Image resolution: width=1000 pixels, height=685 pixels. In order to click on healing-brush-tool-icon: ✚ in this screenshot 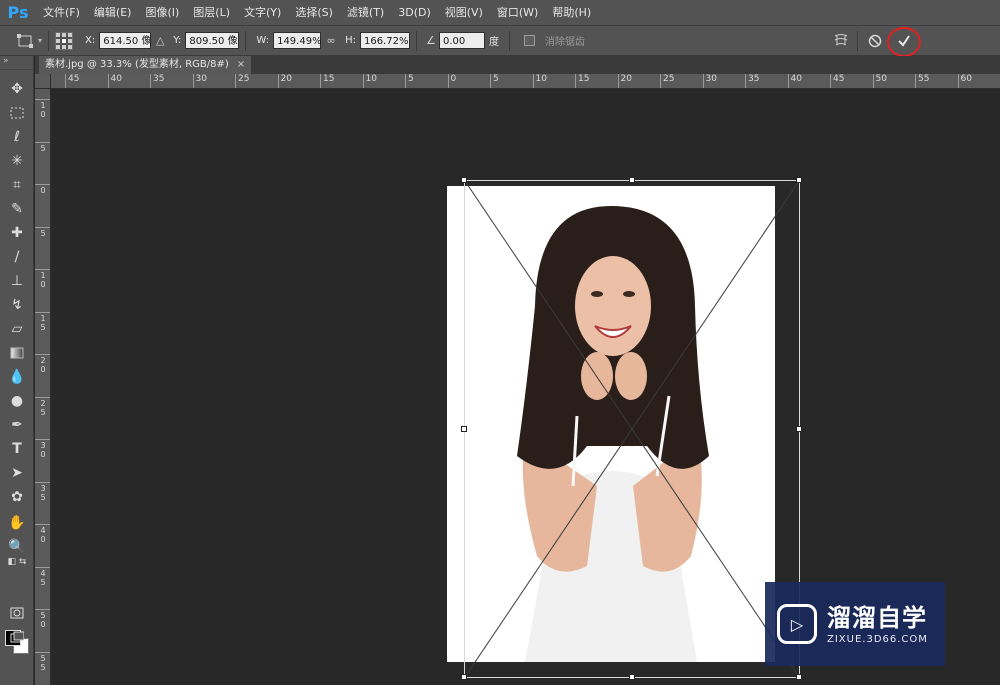, I will do `click(17, 233)`.